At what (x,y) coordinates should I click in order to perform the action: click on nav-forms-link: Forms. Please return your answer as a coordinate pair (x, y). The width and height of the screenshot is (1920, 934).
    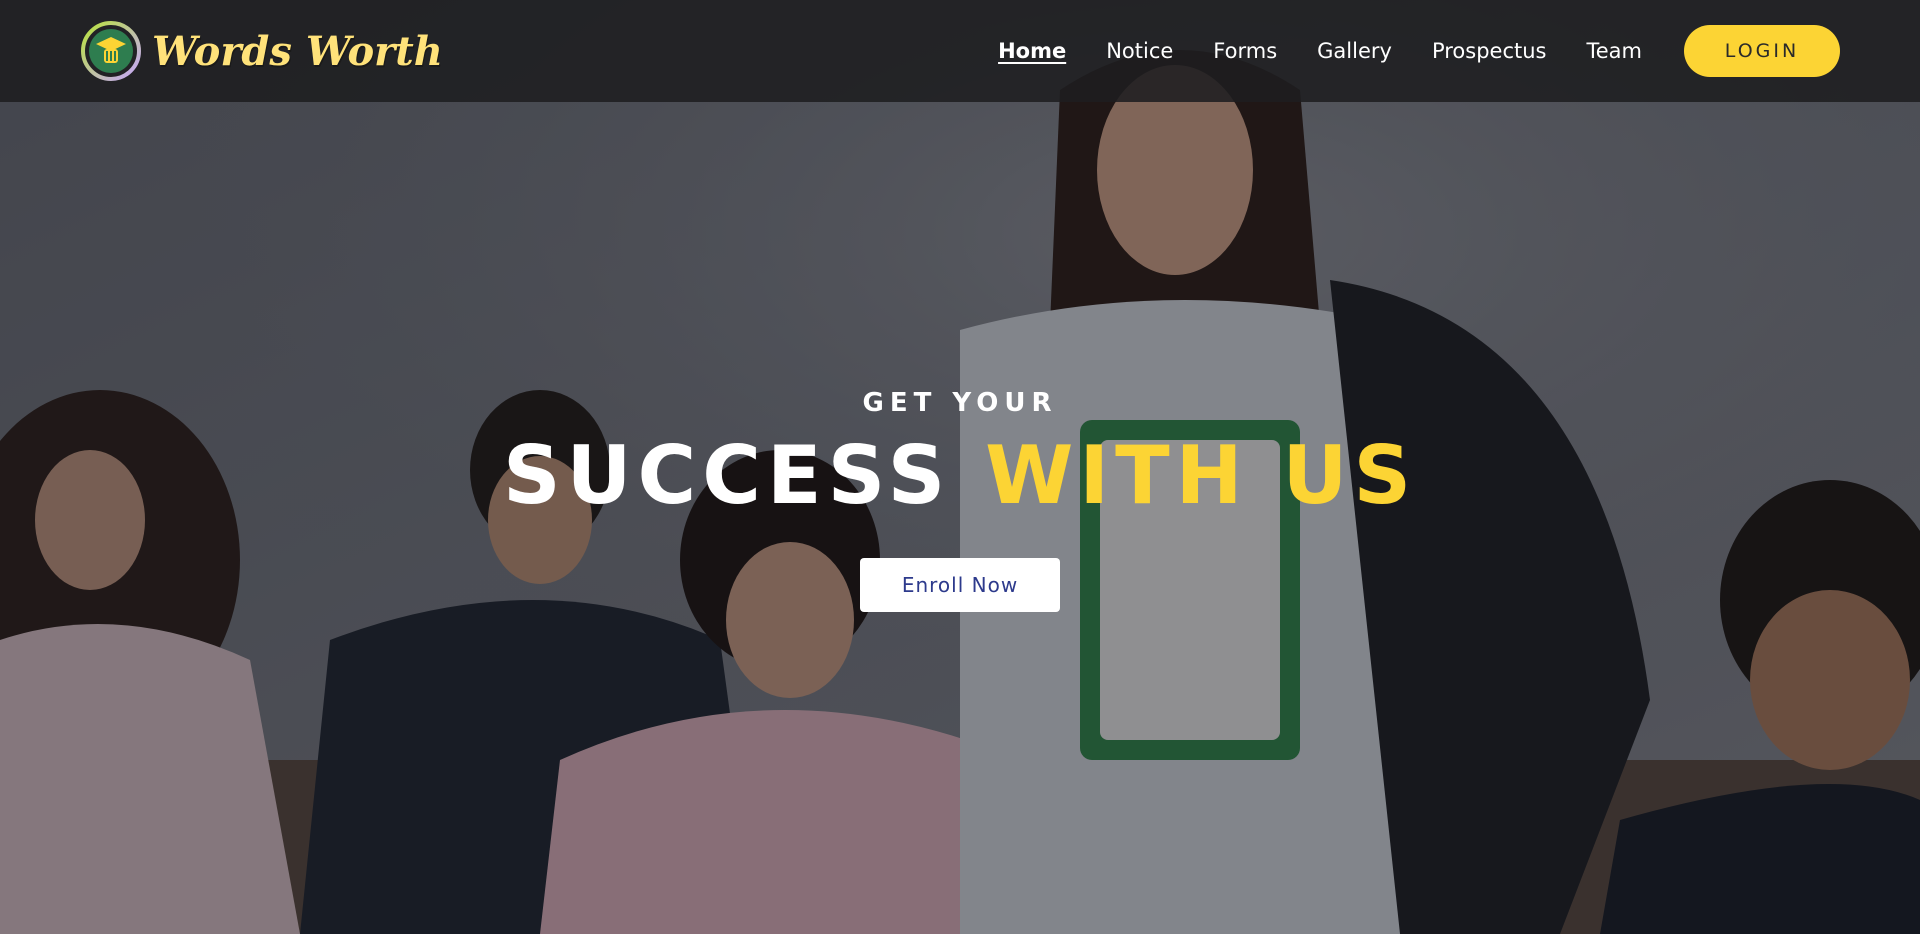
    Looking at the image, I should click on (1245, 51).